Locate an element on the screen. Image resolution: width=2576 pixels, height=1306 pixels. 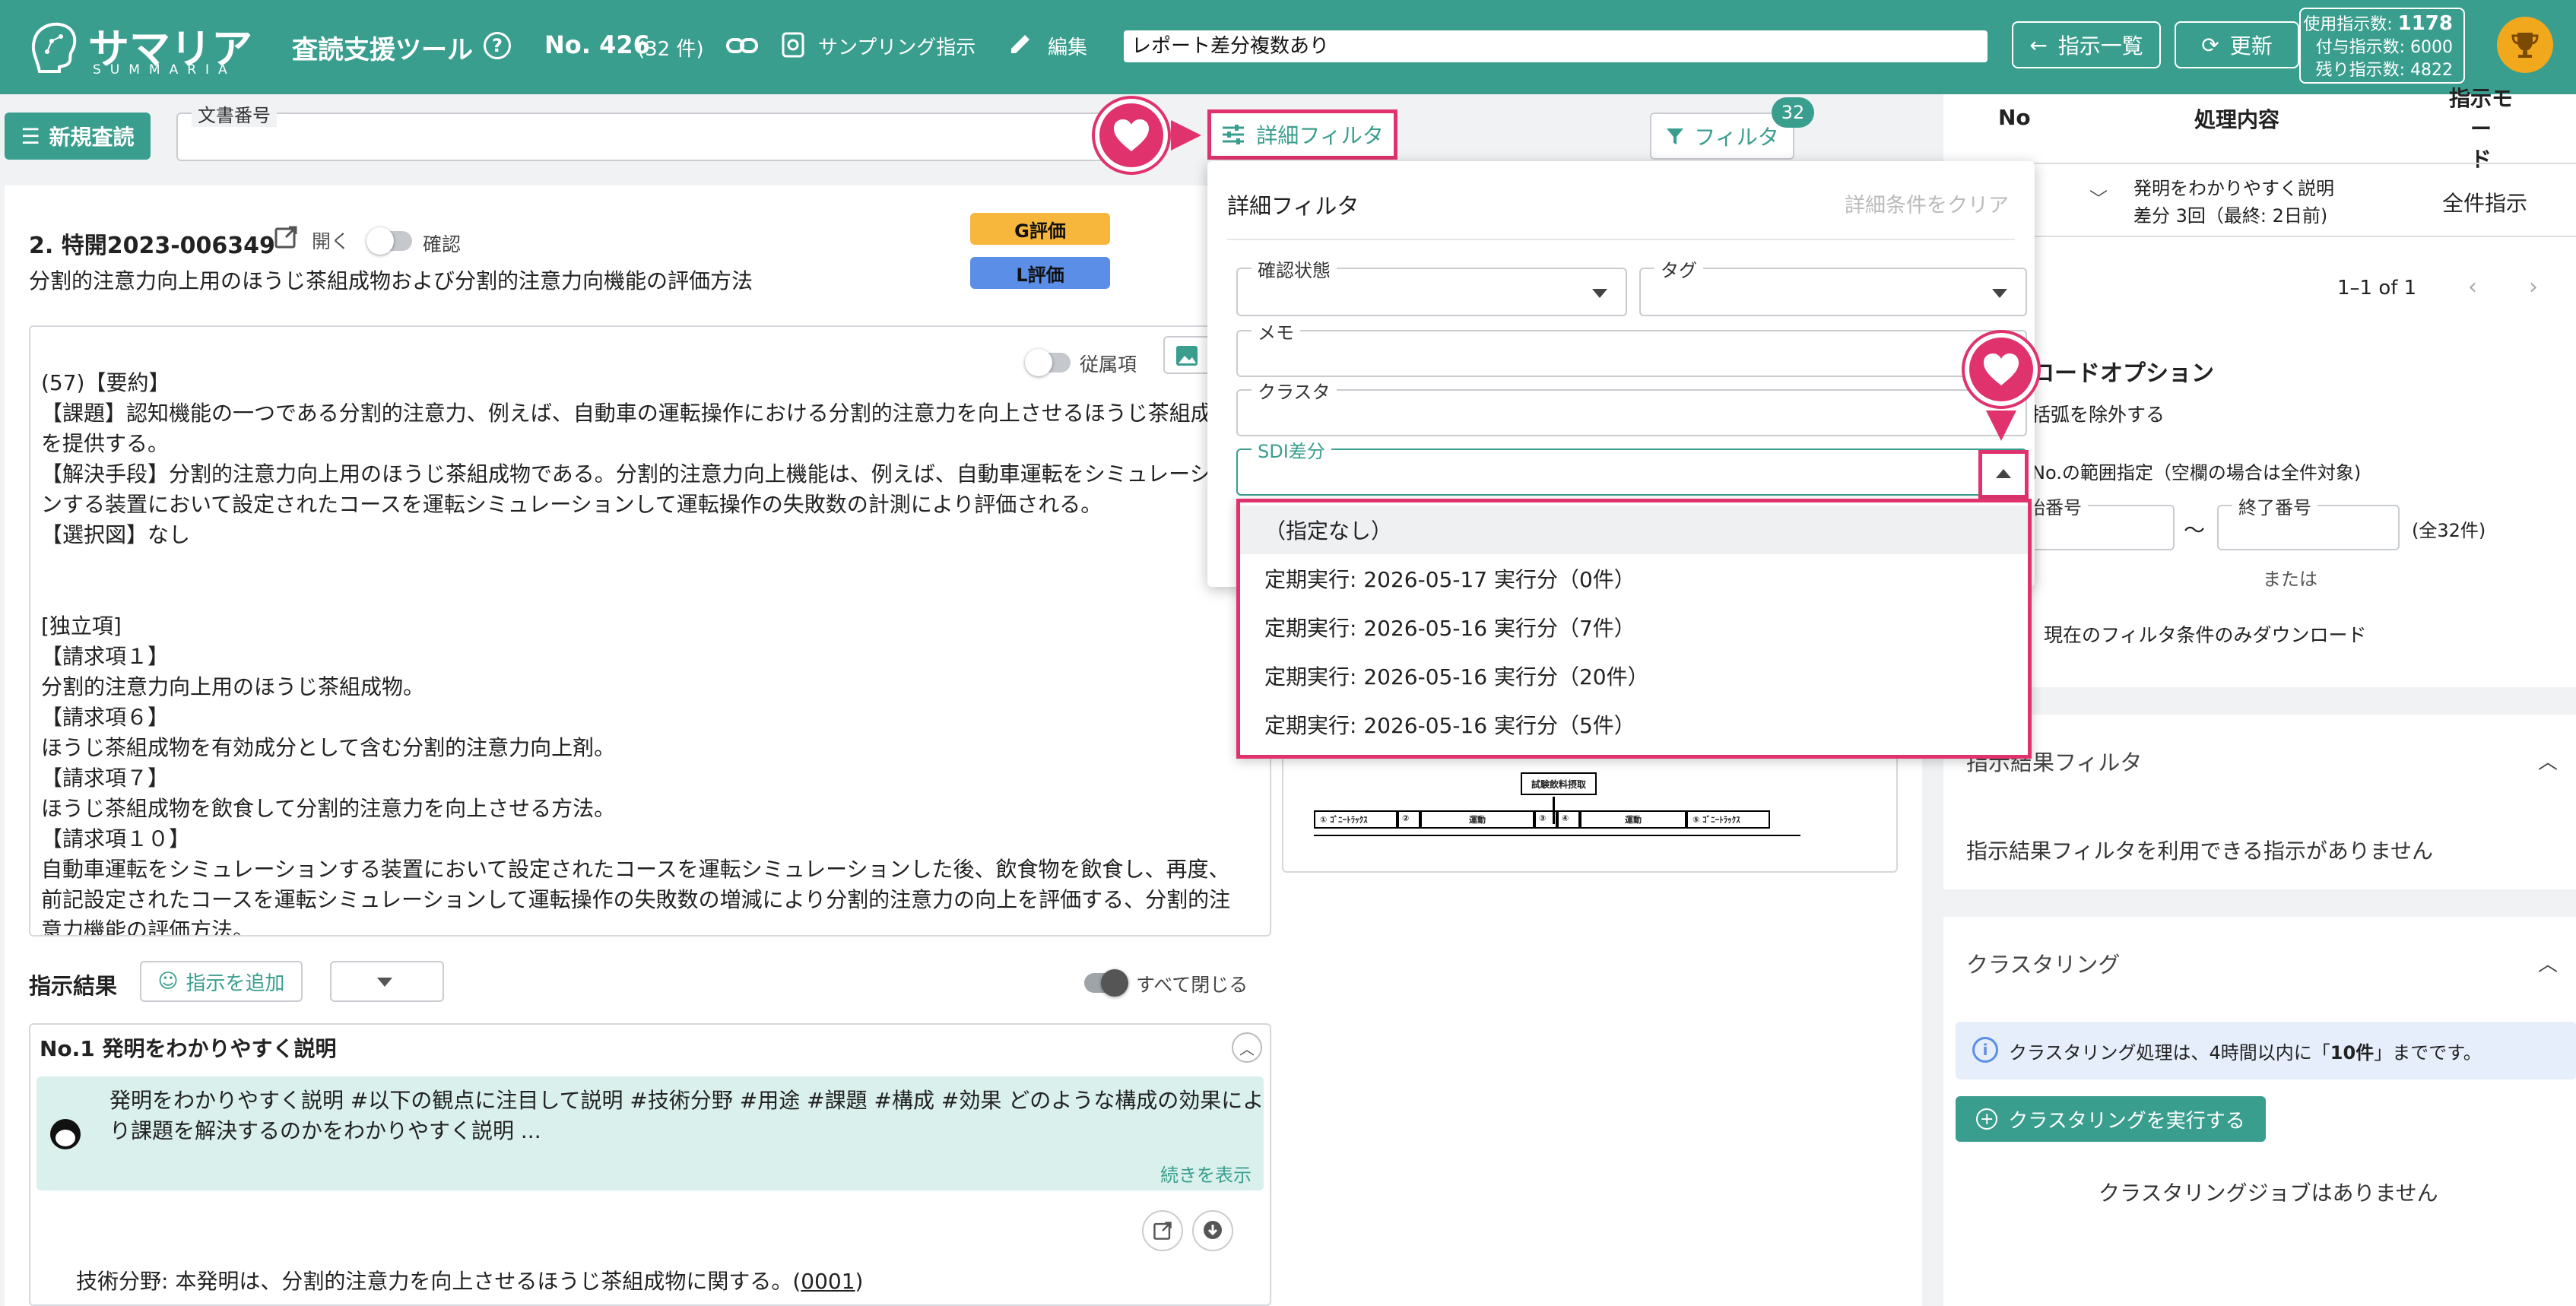
assistant-icon: ☺ is located at coordinates (168, 981).